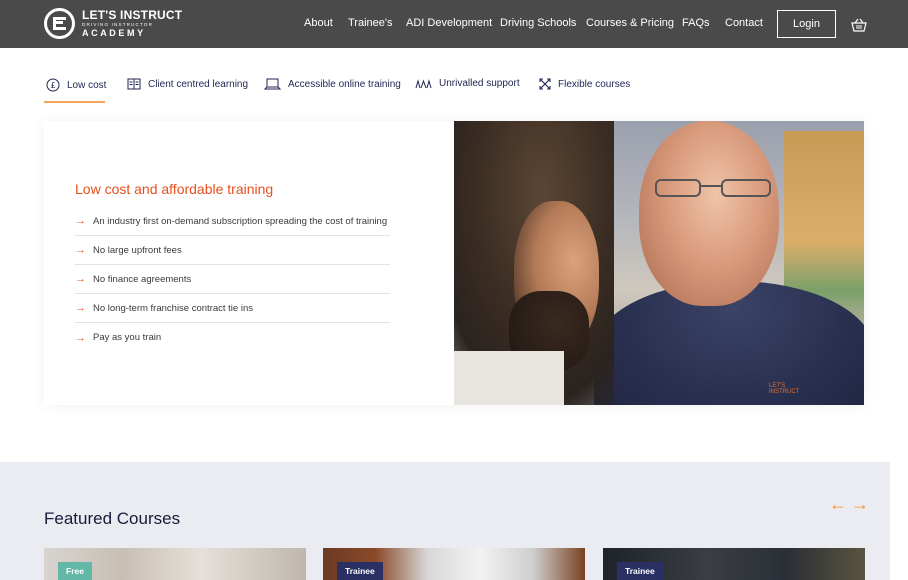 This screenshot has height=580, width=908. Describe the element at coordinates (538, 23) in the screenshot. I see `nav-driving-schools: Driving Schools` at that location.